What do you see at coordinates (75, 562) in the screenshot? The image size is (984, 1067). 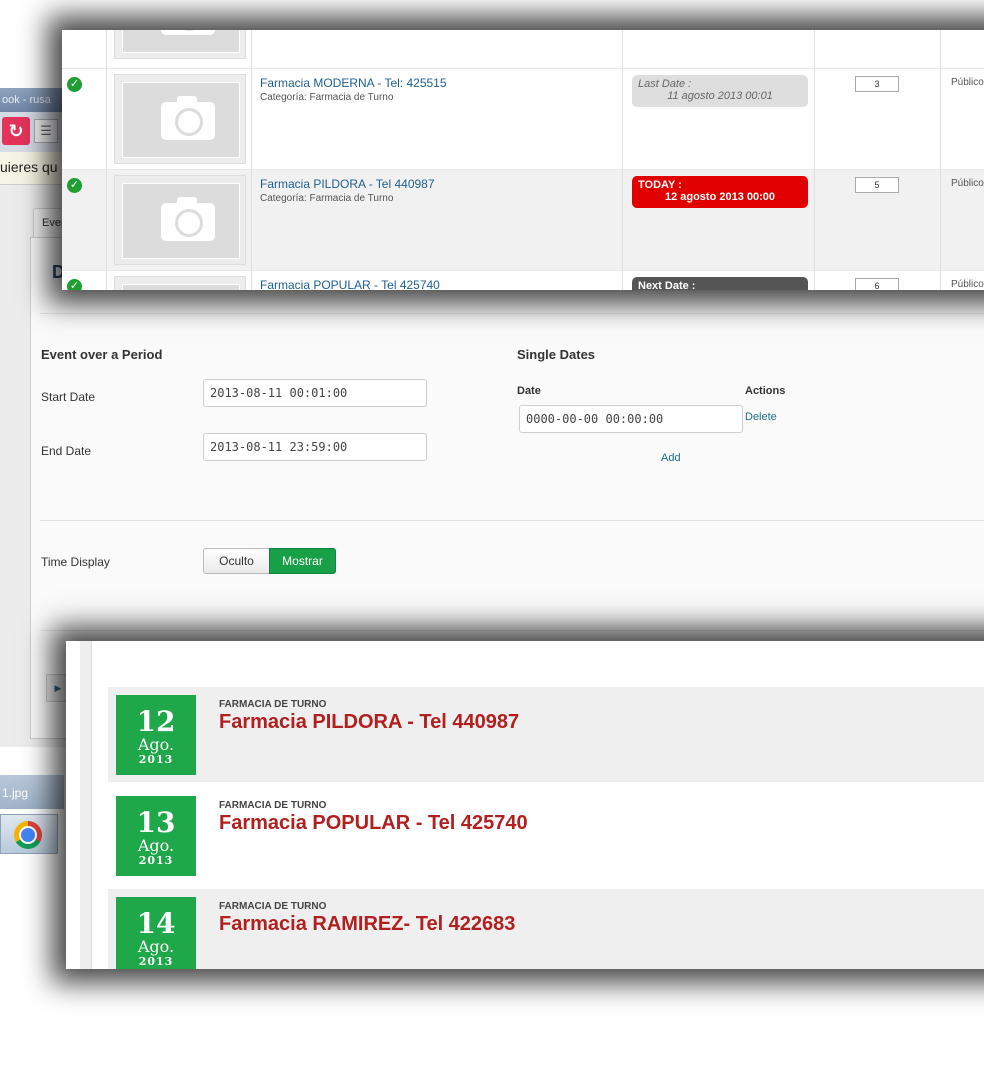 I see `time-display-label: Time Display` at bounding box center [75, 562].